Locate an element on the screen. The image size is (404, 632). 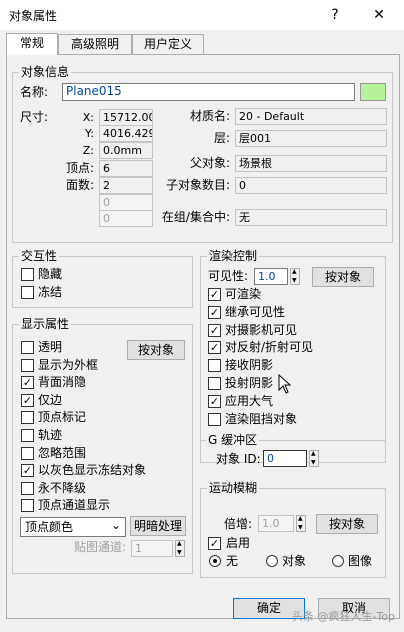
tab-general: 常规 is located at coordinates (32, 44).